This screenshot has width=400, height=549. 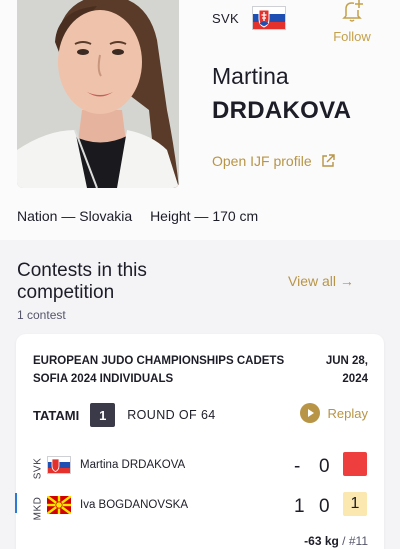 I want to click on north-macedonia-flag-icon, so click(x=59, y=505).